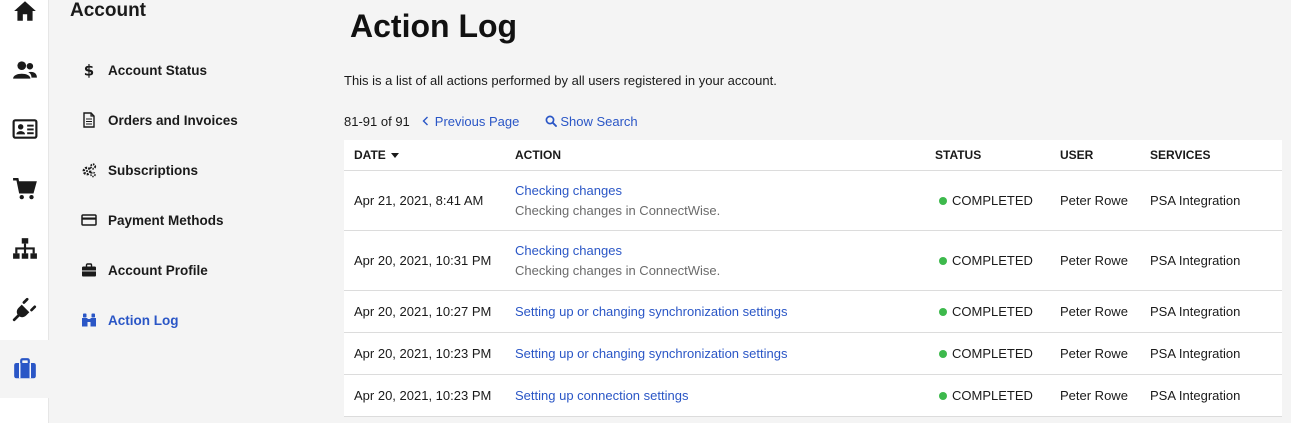  I want to click on subnav-item-label: Action Log, so click(143, 320).